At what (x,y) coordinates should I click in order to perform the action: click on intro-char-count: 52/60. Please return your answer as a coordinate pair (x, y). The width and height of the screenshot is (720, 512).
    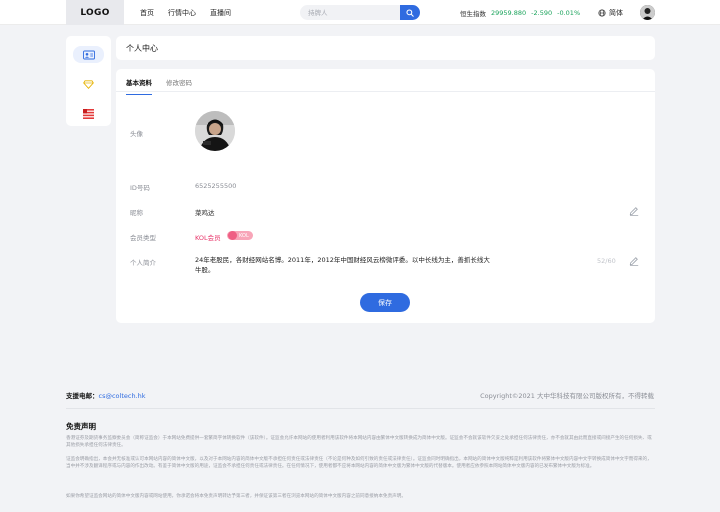
    Looking at the image, I should click on (606, 261).